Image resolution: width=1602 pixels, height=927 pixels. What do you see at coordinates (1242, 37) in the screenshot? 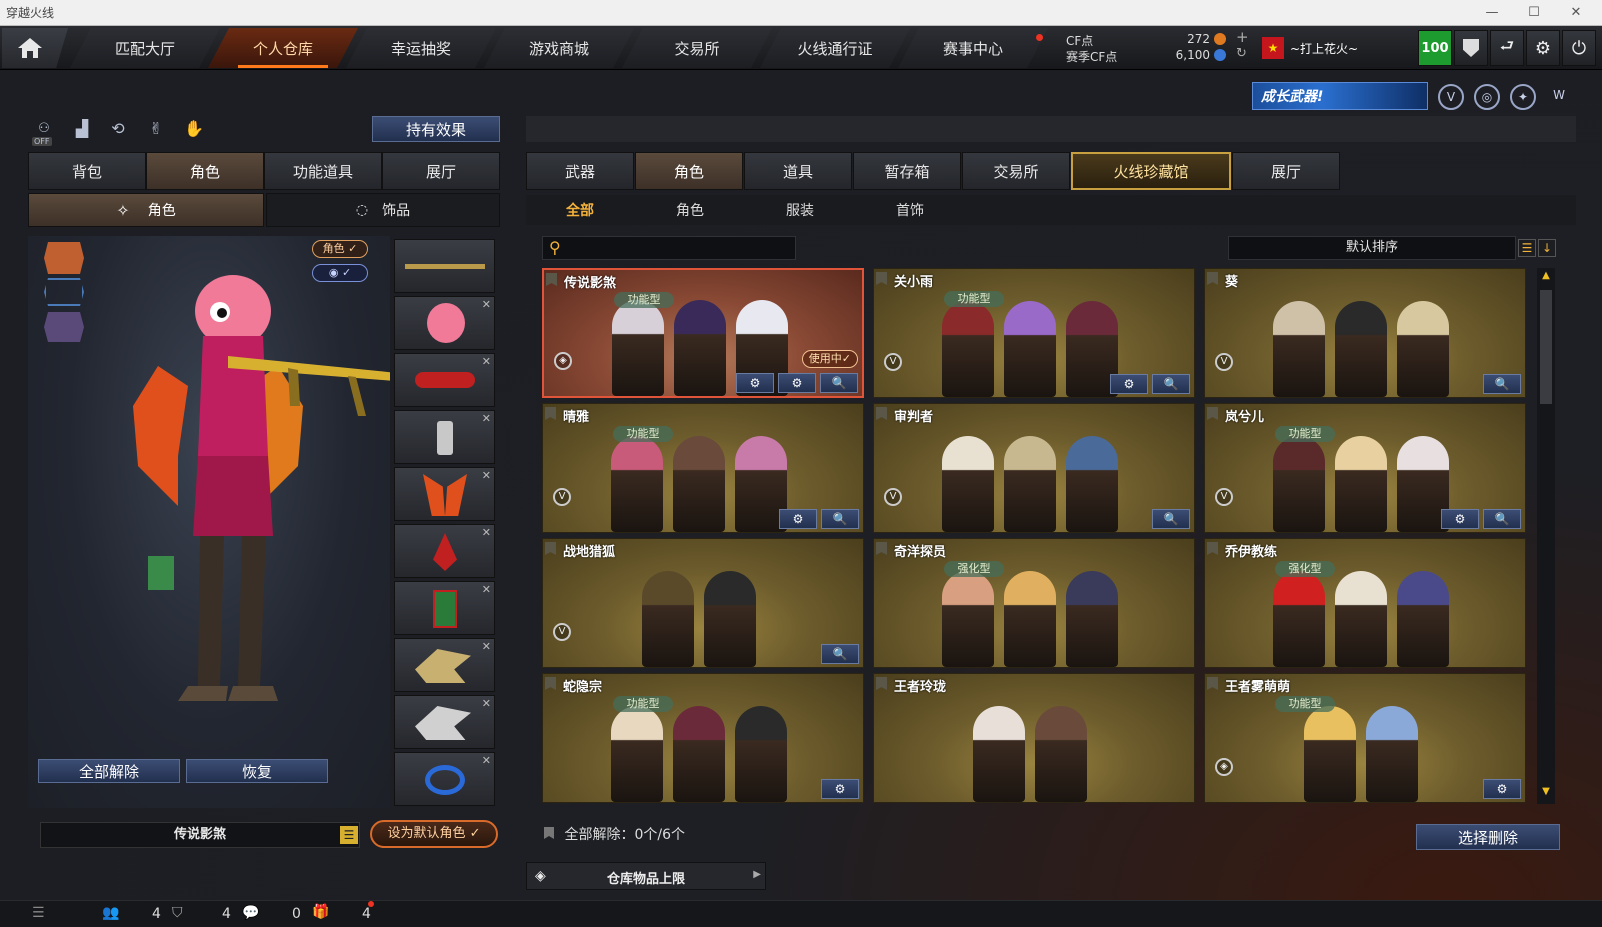
I see `add-cf-icon: +` at bounding box center [1242, 37].